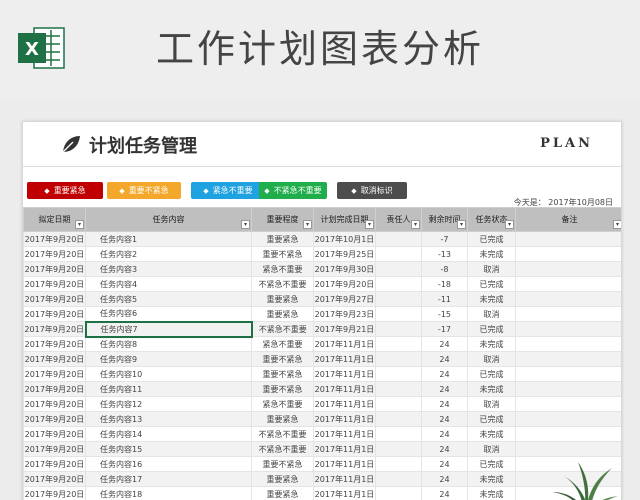 This screenshot has width=640, height=500. Describe the element at coordinates (344, 239) in the screenshot. I see `table-cell: 2017年10月1日` at that location.